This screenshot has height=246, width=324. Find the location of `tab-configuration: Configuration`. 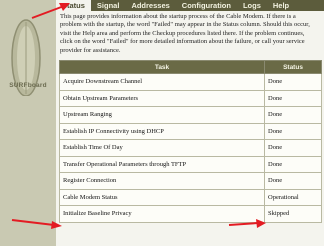

tab-configuration: Configuration is located at coordinates (206, 5).